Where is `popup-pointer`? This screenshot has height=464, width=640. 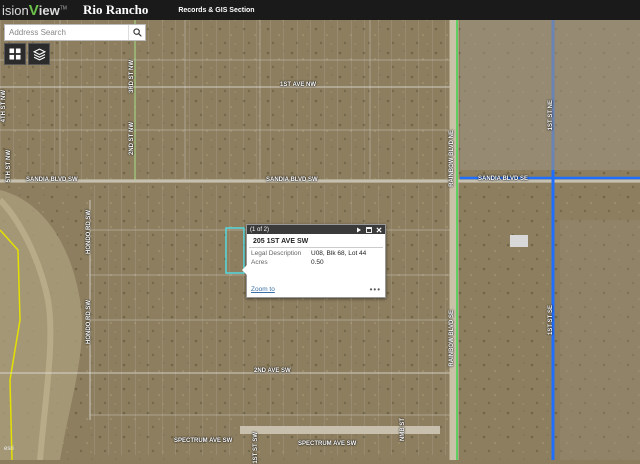 popup-pointer is located at coordinates (244, 270).